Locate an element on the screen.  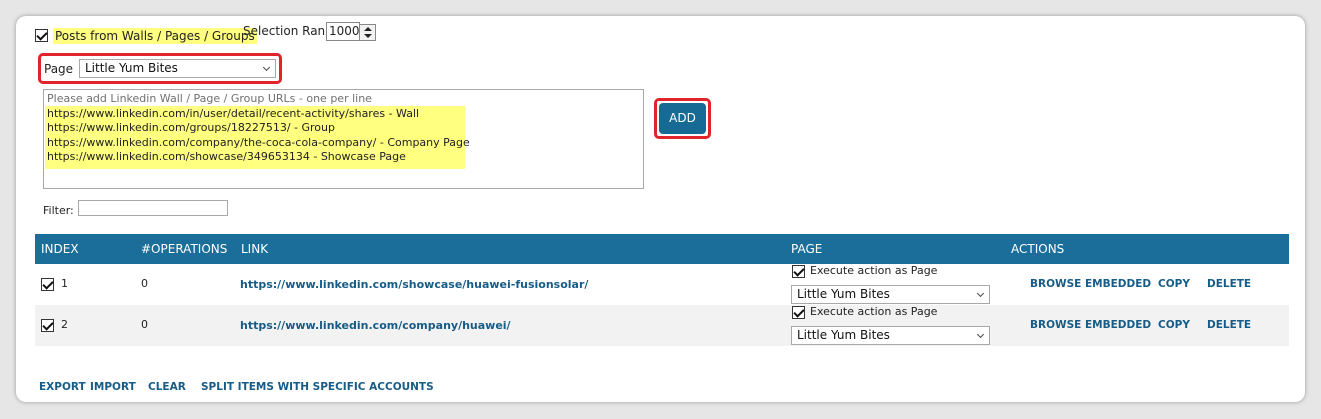
page-select: Little Yum Bites is located at coordinates (177, 68).